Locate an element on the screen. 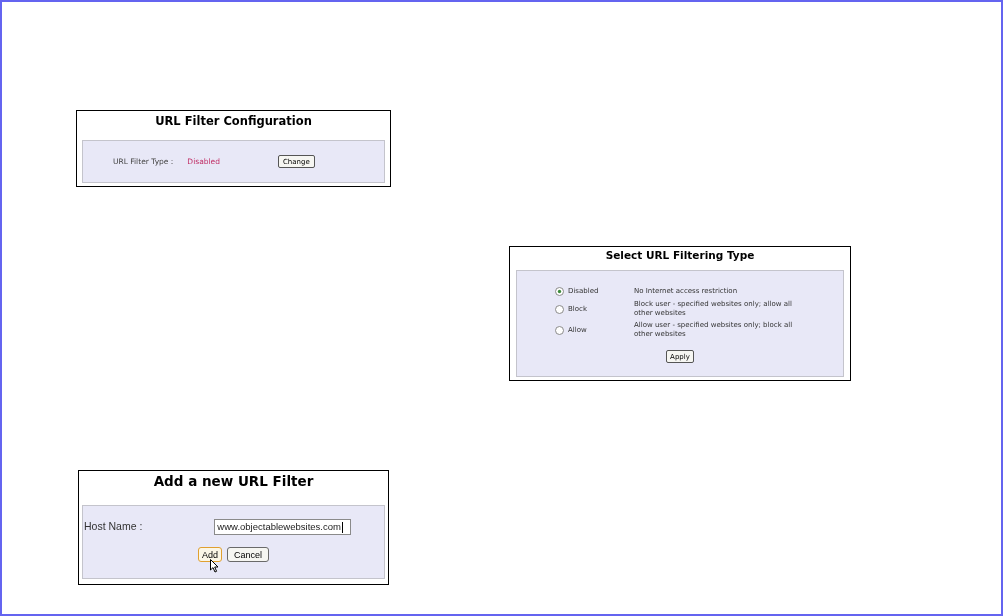 The height and width of the screenshot is (616, 1003). panel-title: Select URL Filtering Type is located at coordinates (680, 255).